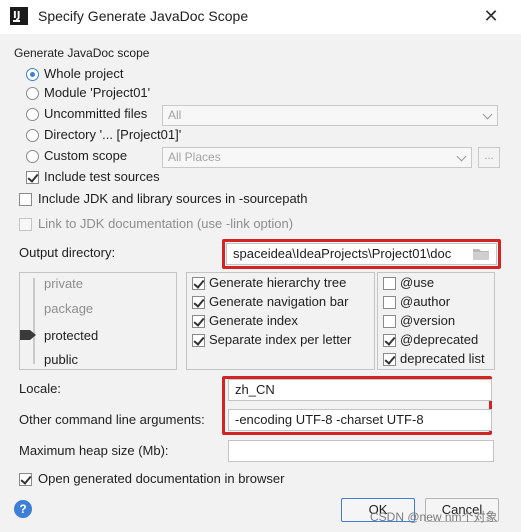 Image resolution: width=521 pixels, height=532 pixels. I want to click on include-jdk-checkbox, so click(25, 199).